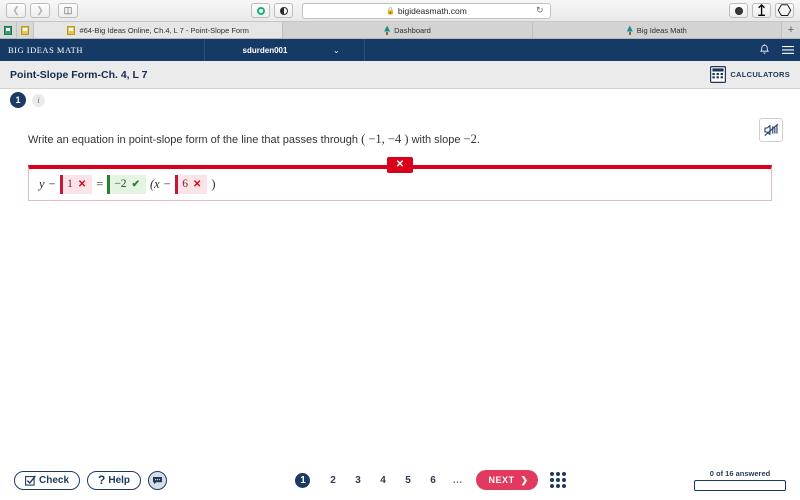 The width and height of the screenshot is (800, 500). I want to click on grid-dots-icon, so click(557, 480).